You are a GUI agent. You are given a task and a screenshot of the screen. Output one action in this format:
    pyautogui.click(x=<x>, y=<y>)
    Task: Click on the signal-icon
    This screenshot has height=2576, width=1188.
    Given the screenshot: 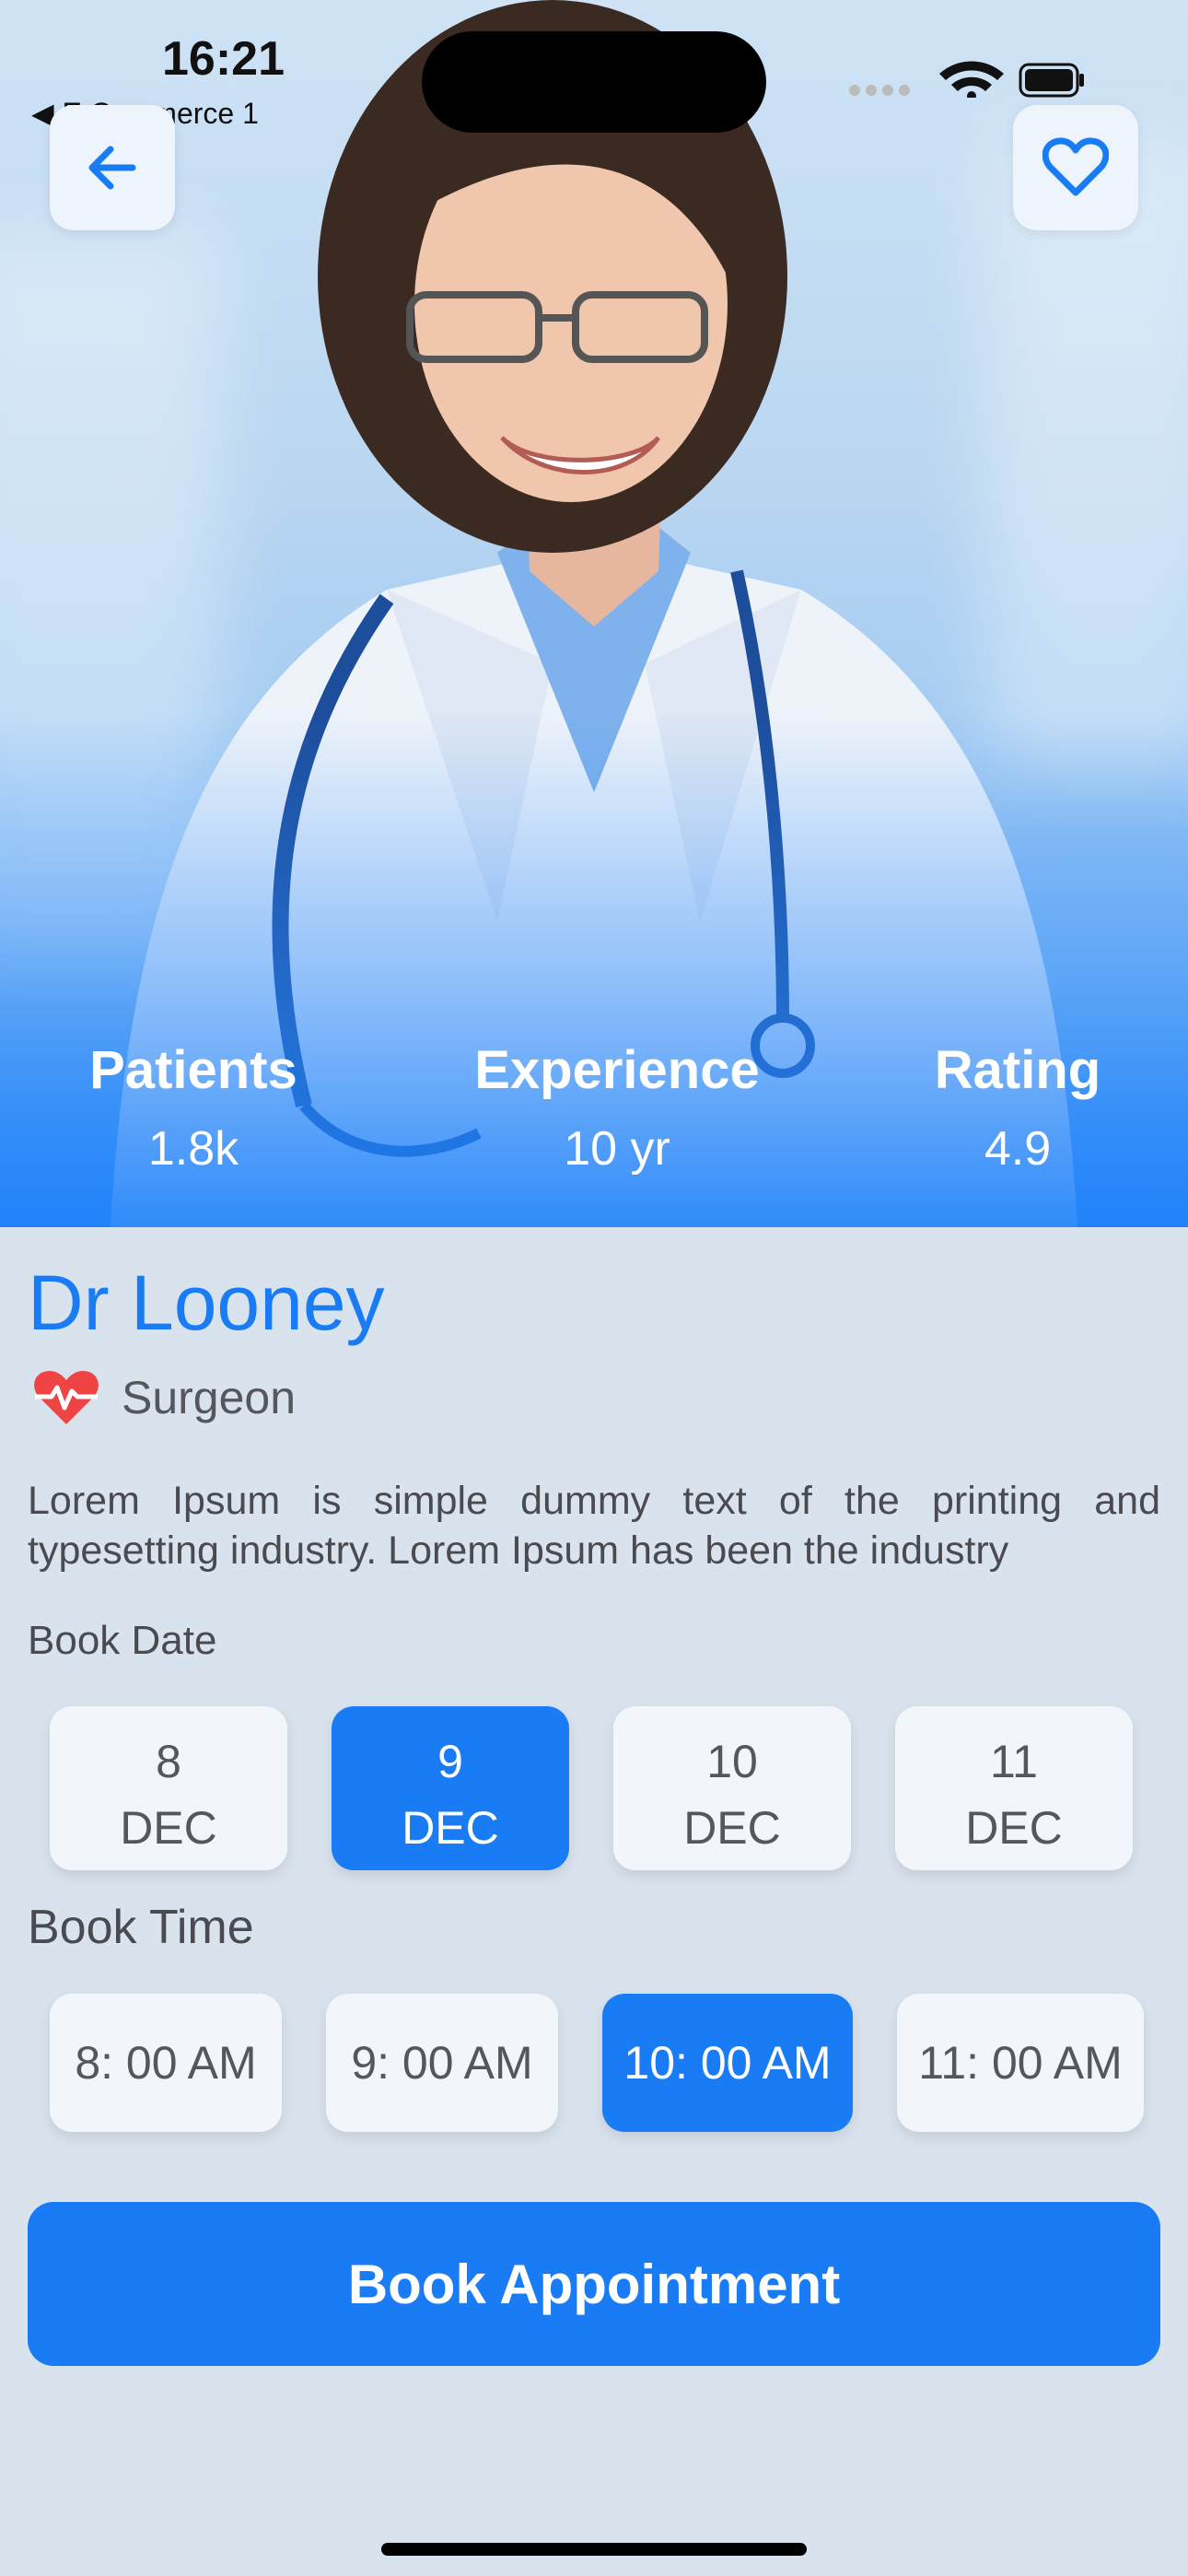 What is the action you would take?
    pyautogui.click(x=879, y=90)
    